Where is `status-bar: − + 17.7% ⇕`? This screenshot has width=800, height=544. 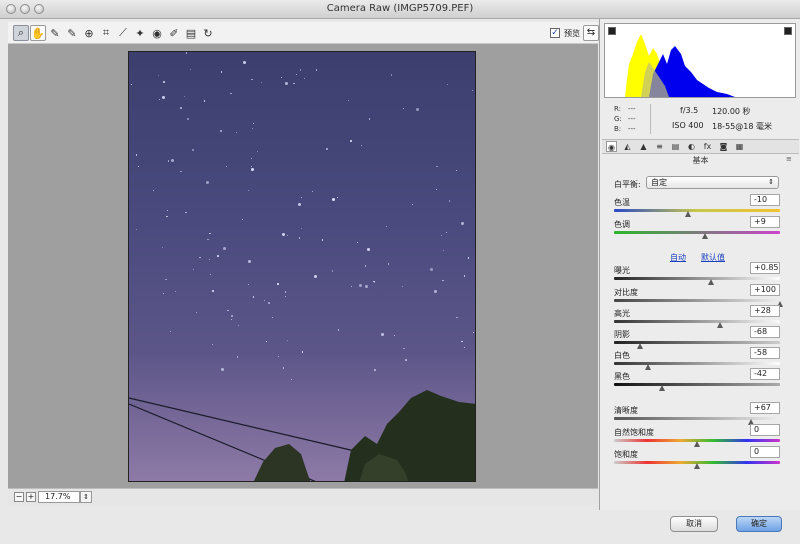 status-bar: − + 17.7% ⇕ is located at coordinates (303, 496).